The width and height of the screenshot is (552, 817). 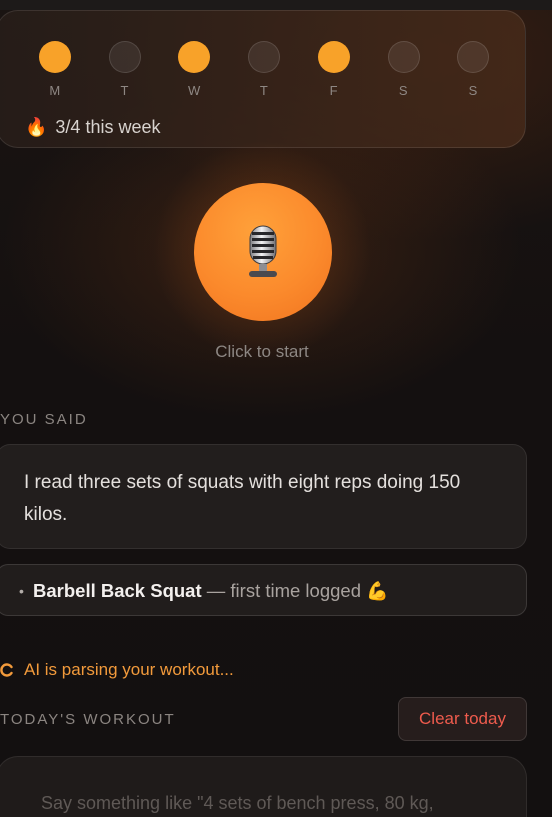 What do you see at coordinates (284, 590) in the screenshot?
I see `exercise-note: — first time logged` at bounding box center [284, 590].